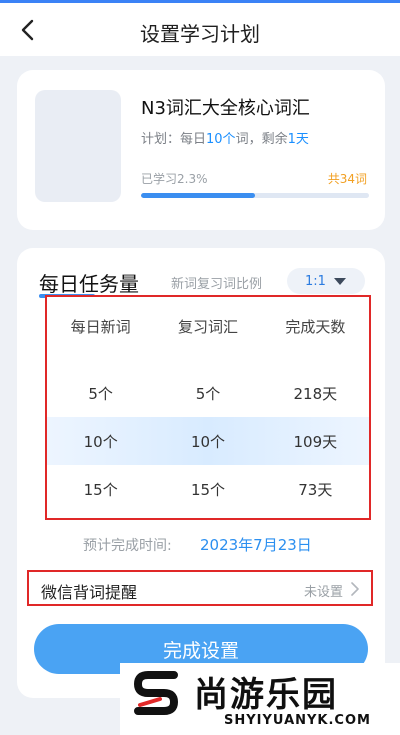  What do you see at coordinates (315, 441) in the screenshot?
I see `days-cell: 109天` at bounding box center [315, 441].